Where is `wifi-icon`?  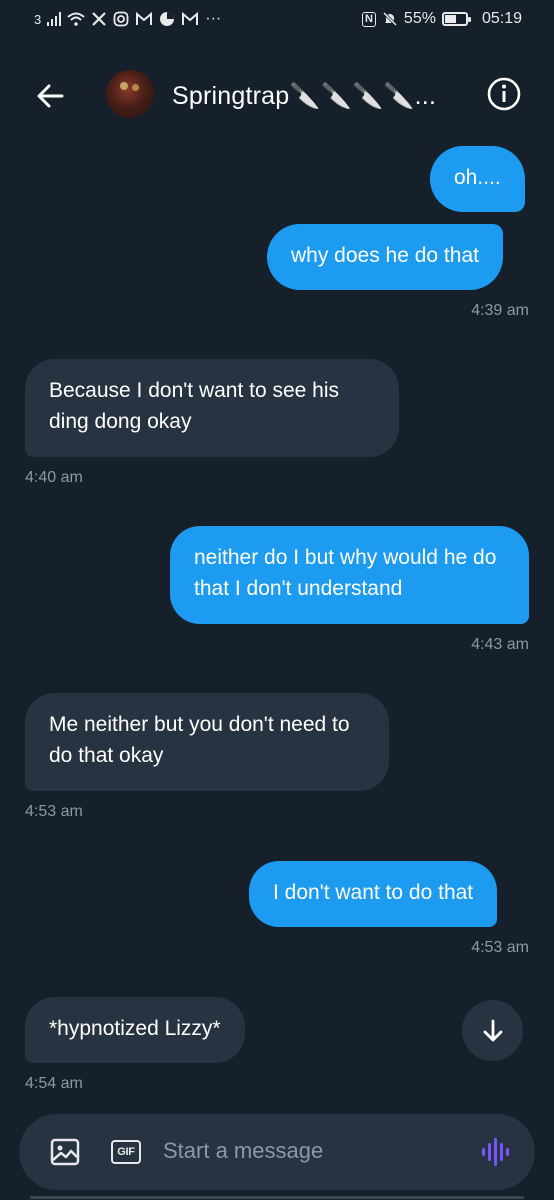 wifi-icon is located at coordinates (76, 19).